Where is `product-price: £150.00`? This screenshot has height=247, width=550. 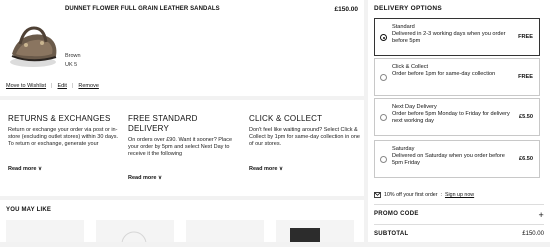 product-price: £150.00 is located at coordinates (346, 9).